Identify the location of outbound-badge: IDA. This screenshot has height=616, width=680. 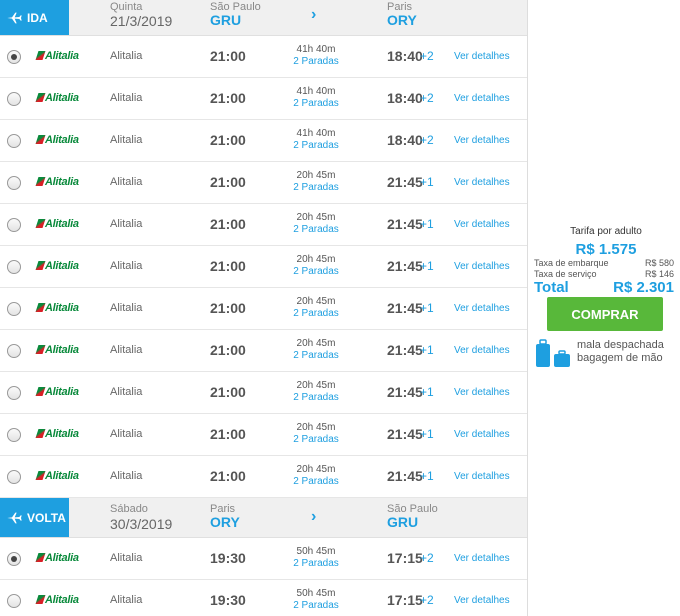
(34, 17).